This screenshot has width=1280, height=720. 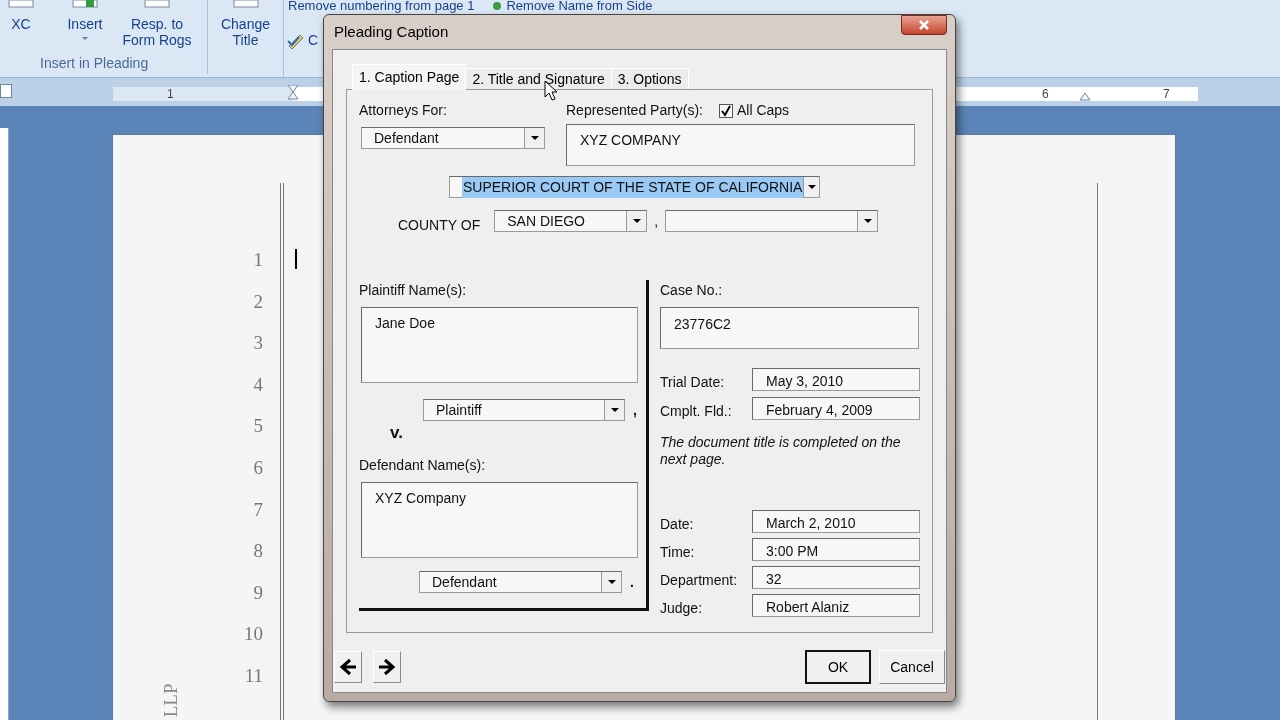 What do you see at coordinates (423, 465) in the screenshot?
I see `field-label: Defendant Name(s):` at bounding box center [423, 465].